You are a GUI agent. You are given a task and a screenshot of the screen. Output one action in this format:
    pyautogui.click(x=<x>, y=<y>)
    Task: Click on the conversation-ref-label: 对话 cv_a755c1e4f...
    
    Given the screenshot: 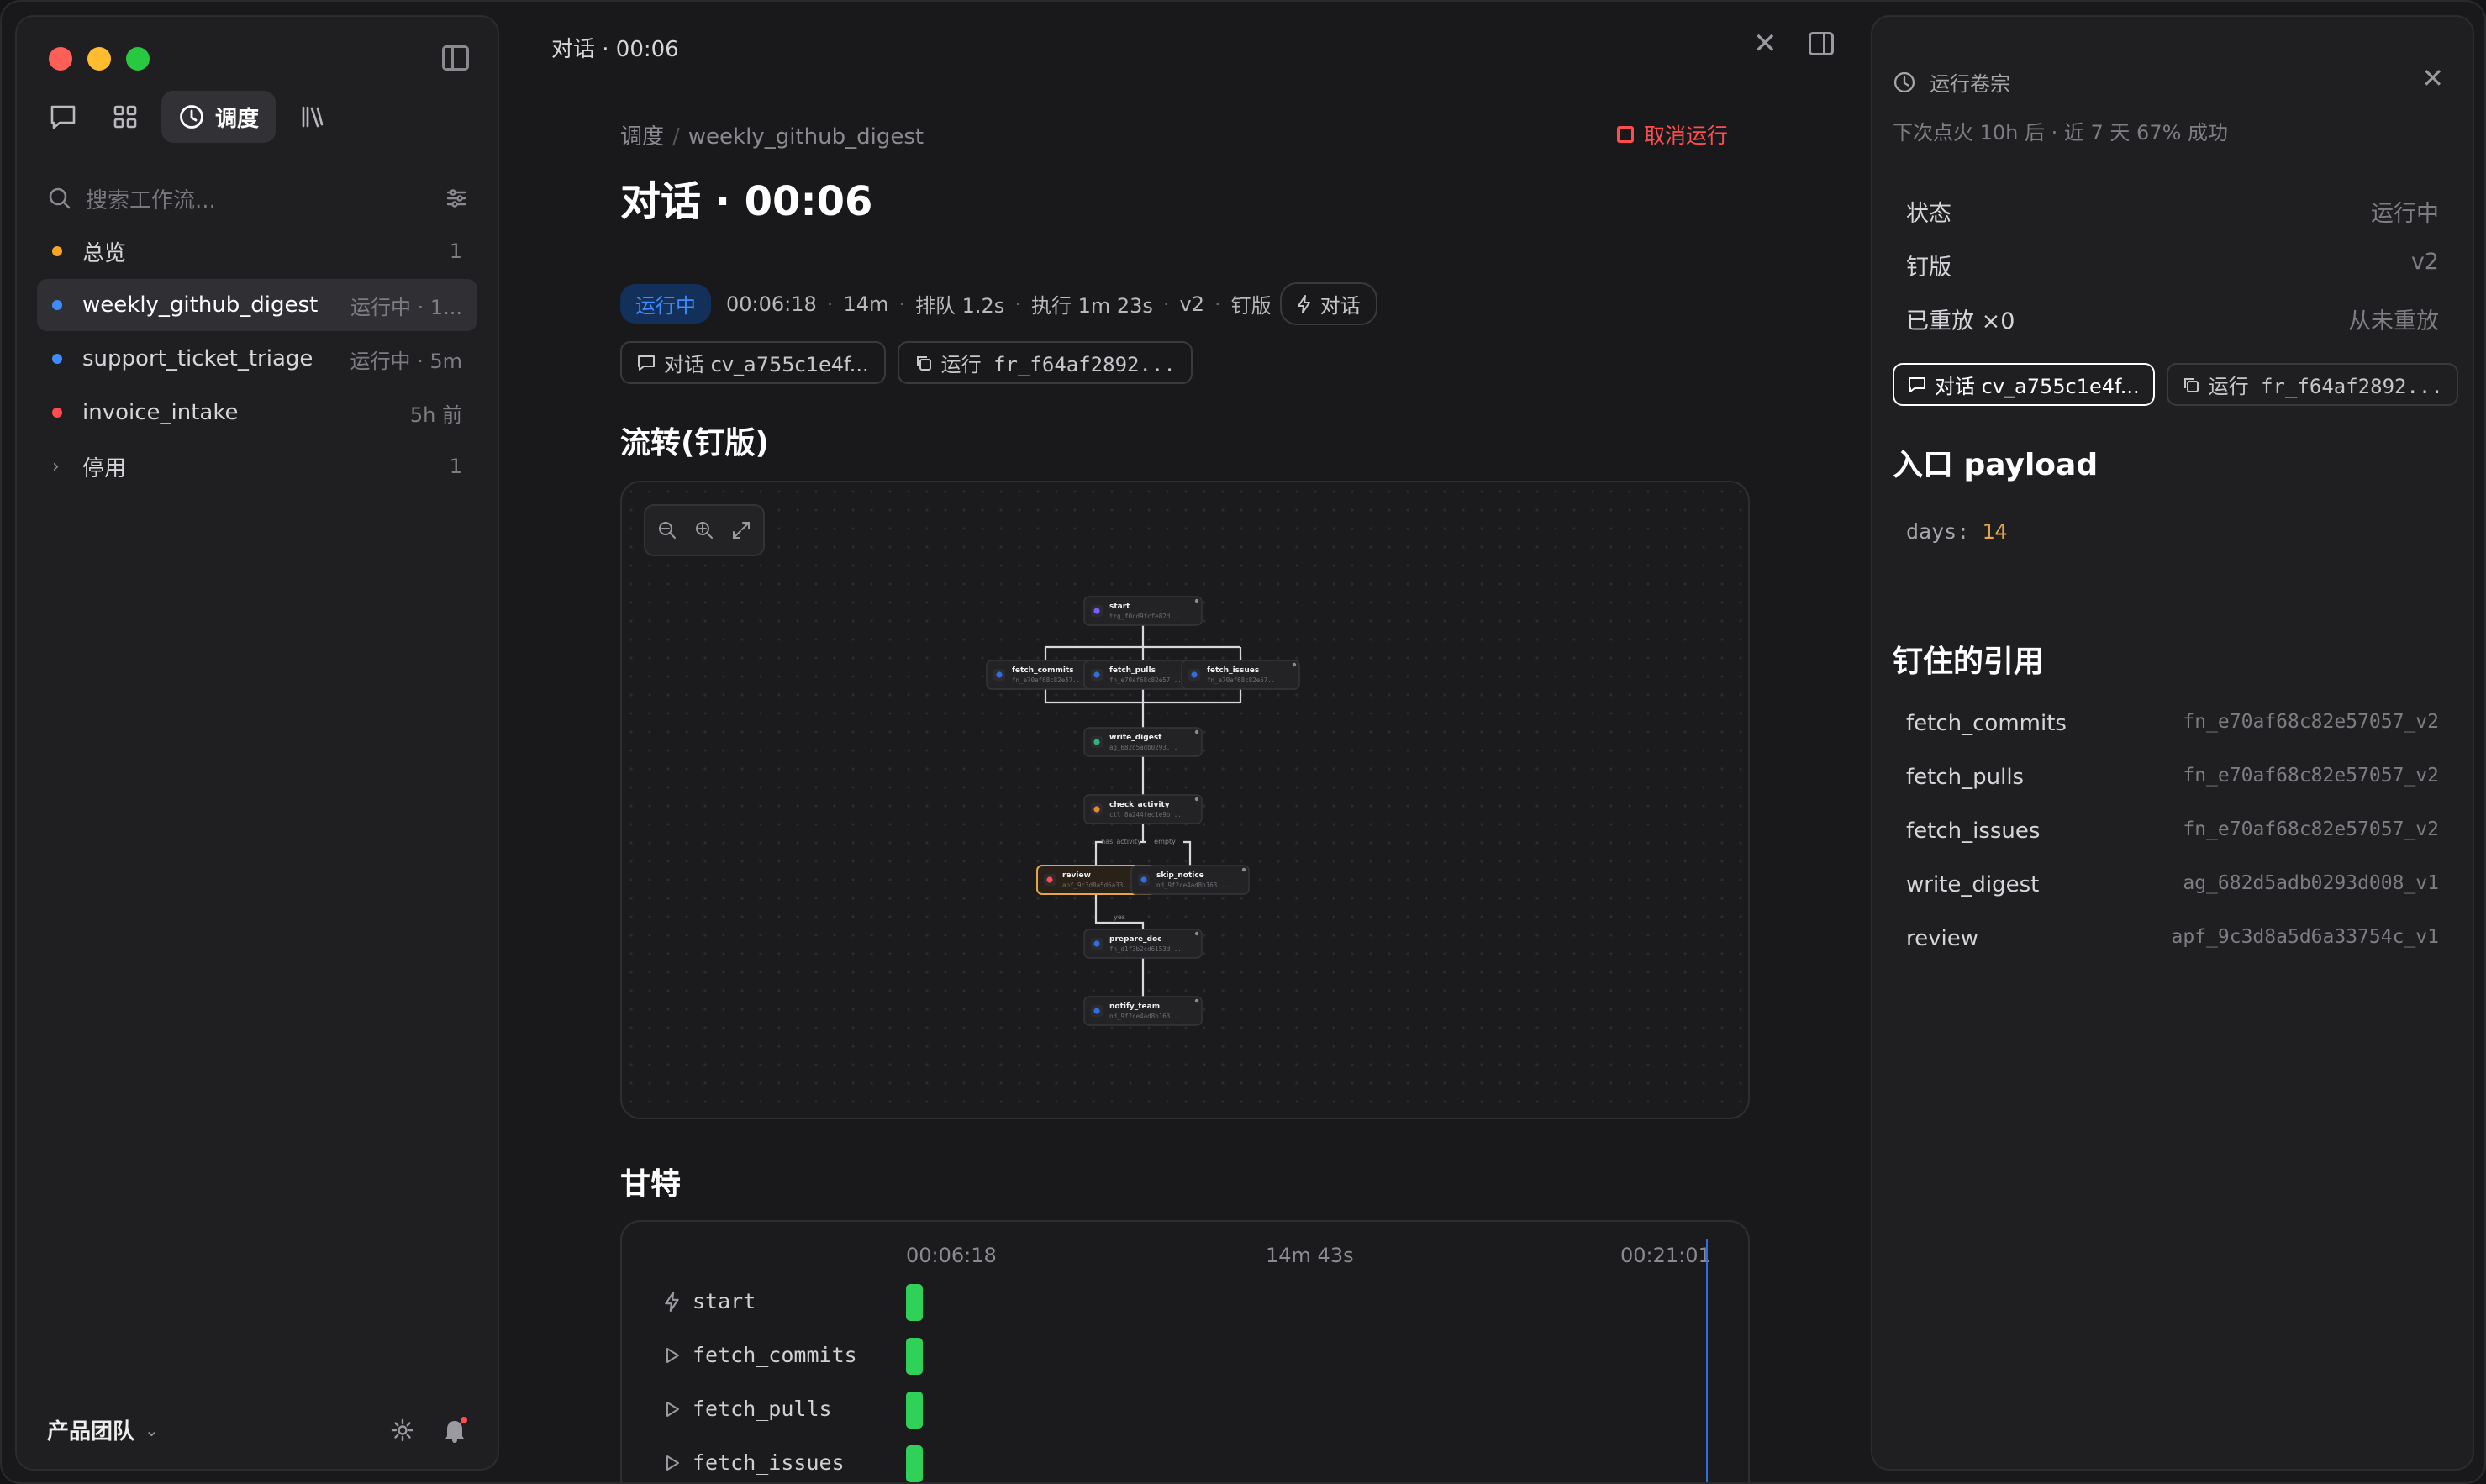 What is the action you would take?
    pyautogui.click(x=766, y=365)
    